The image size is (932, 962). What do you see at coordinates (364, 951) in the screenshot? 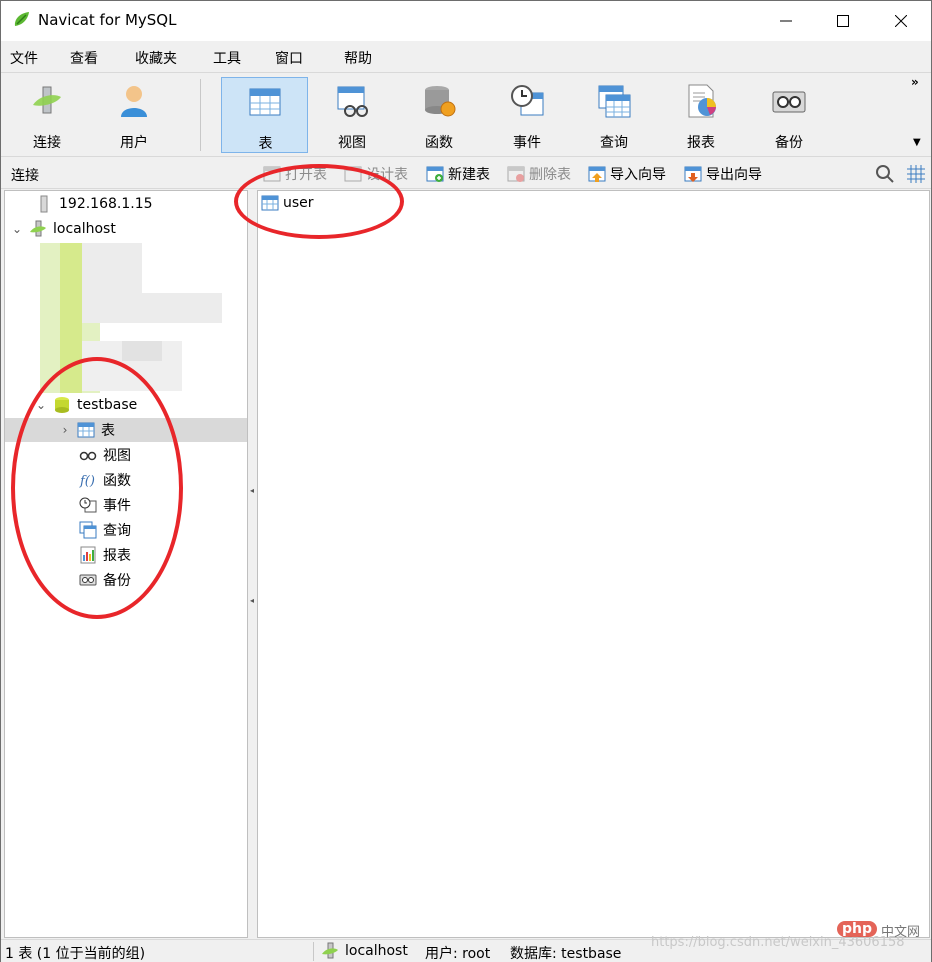
I see `status-connection: localhost` at bounding box center [364, 951].